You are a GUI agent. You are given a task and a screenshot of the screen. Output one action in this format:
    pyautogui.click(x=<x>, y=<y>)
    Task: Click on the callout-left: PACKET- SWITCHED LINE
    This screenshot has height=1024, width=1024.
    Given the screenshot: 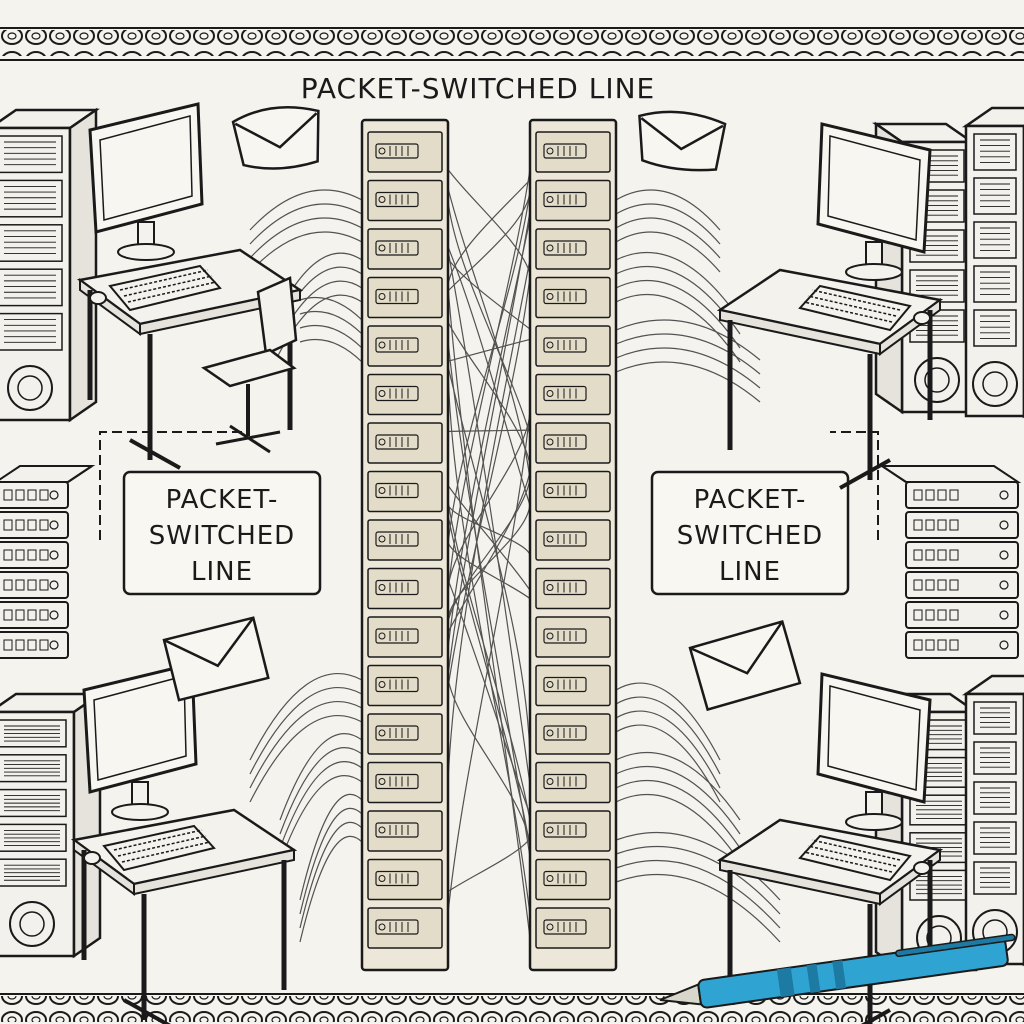 What is the action you would take?
    pyautogui.click(x=210, y=513)
    